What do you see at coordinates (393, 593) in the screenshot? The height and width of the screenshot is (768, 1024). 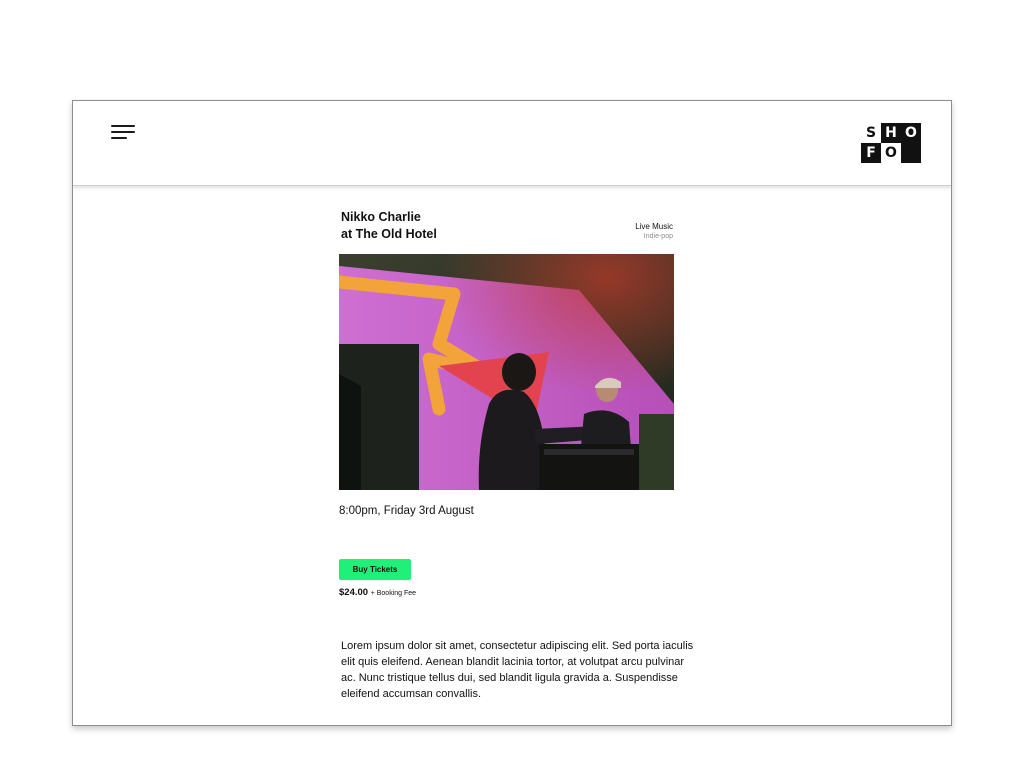 I see `booking-fee-label: + Booking Fee` at bounding box center [393, 593].